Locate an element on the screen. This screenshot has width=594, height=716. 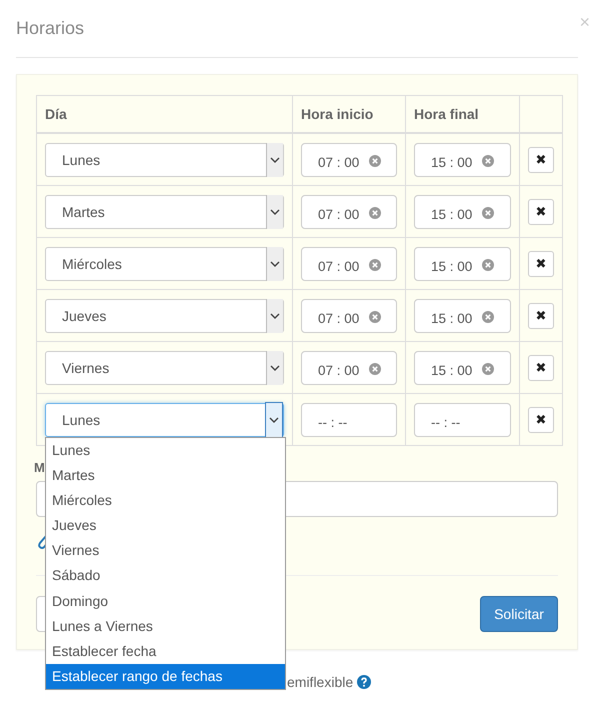
day-select: Viernes is located at coordinates (164, 367).